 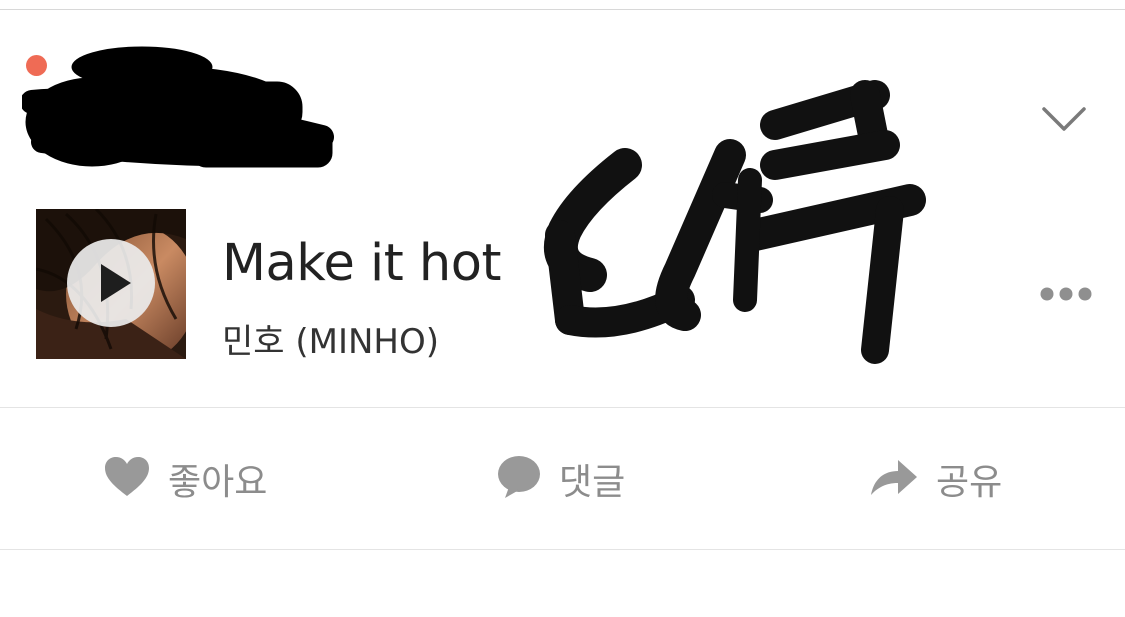 What do you see at coordinates (218, 482) in the screenshot?
I see `like-label: 좋아요` at bounding box center [218, 482].